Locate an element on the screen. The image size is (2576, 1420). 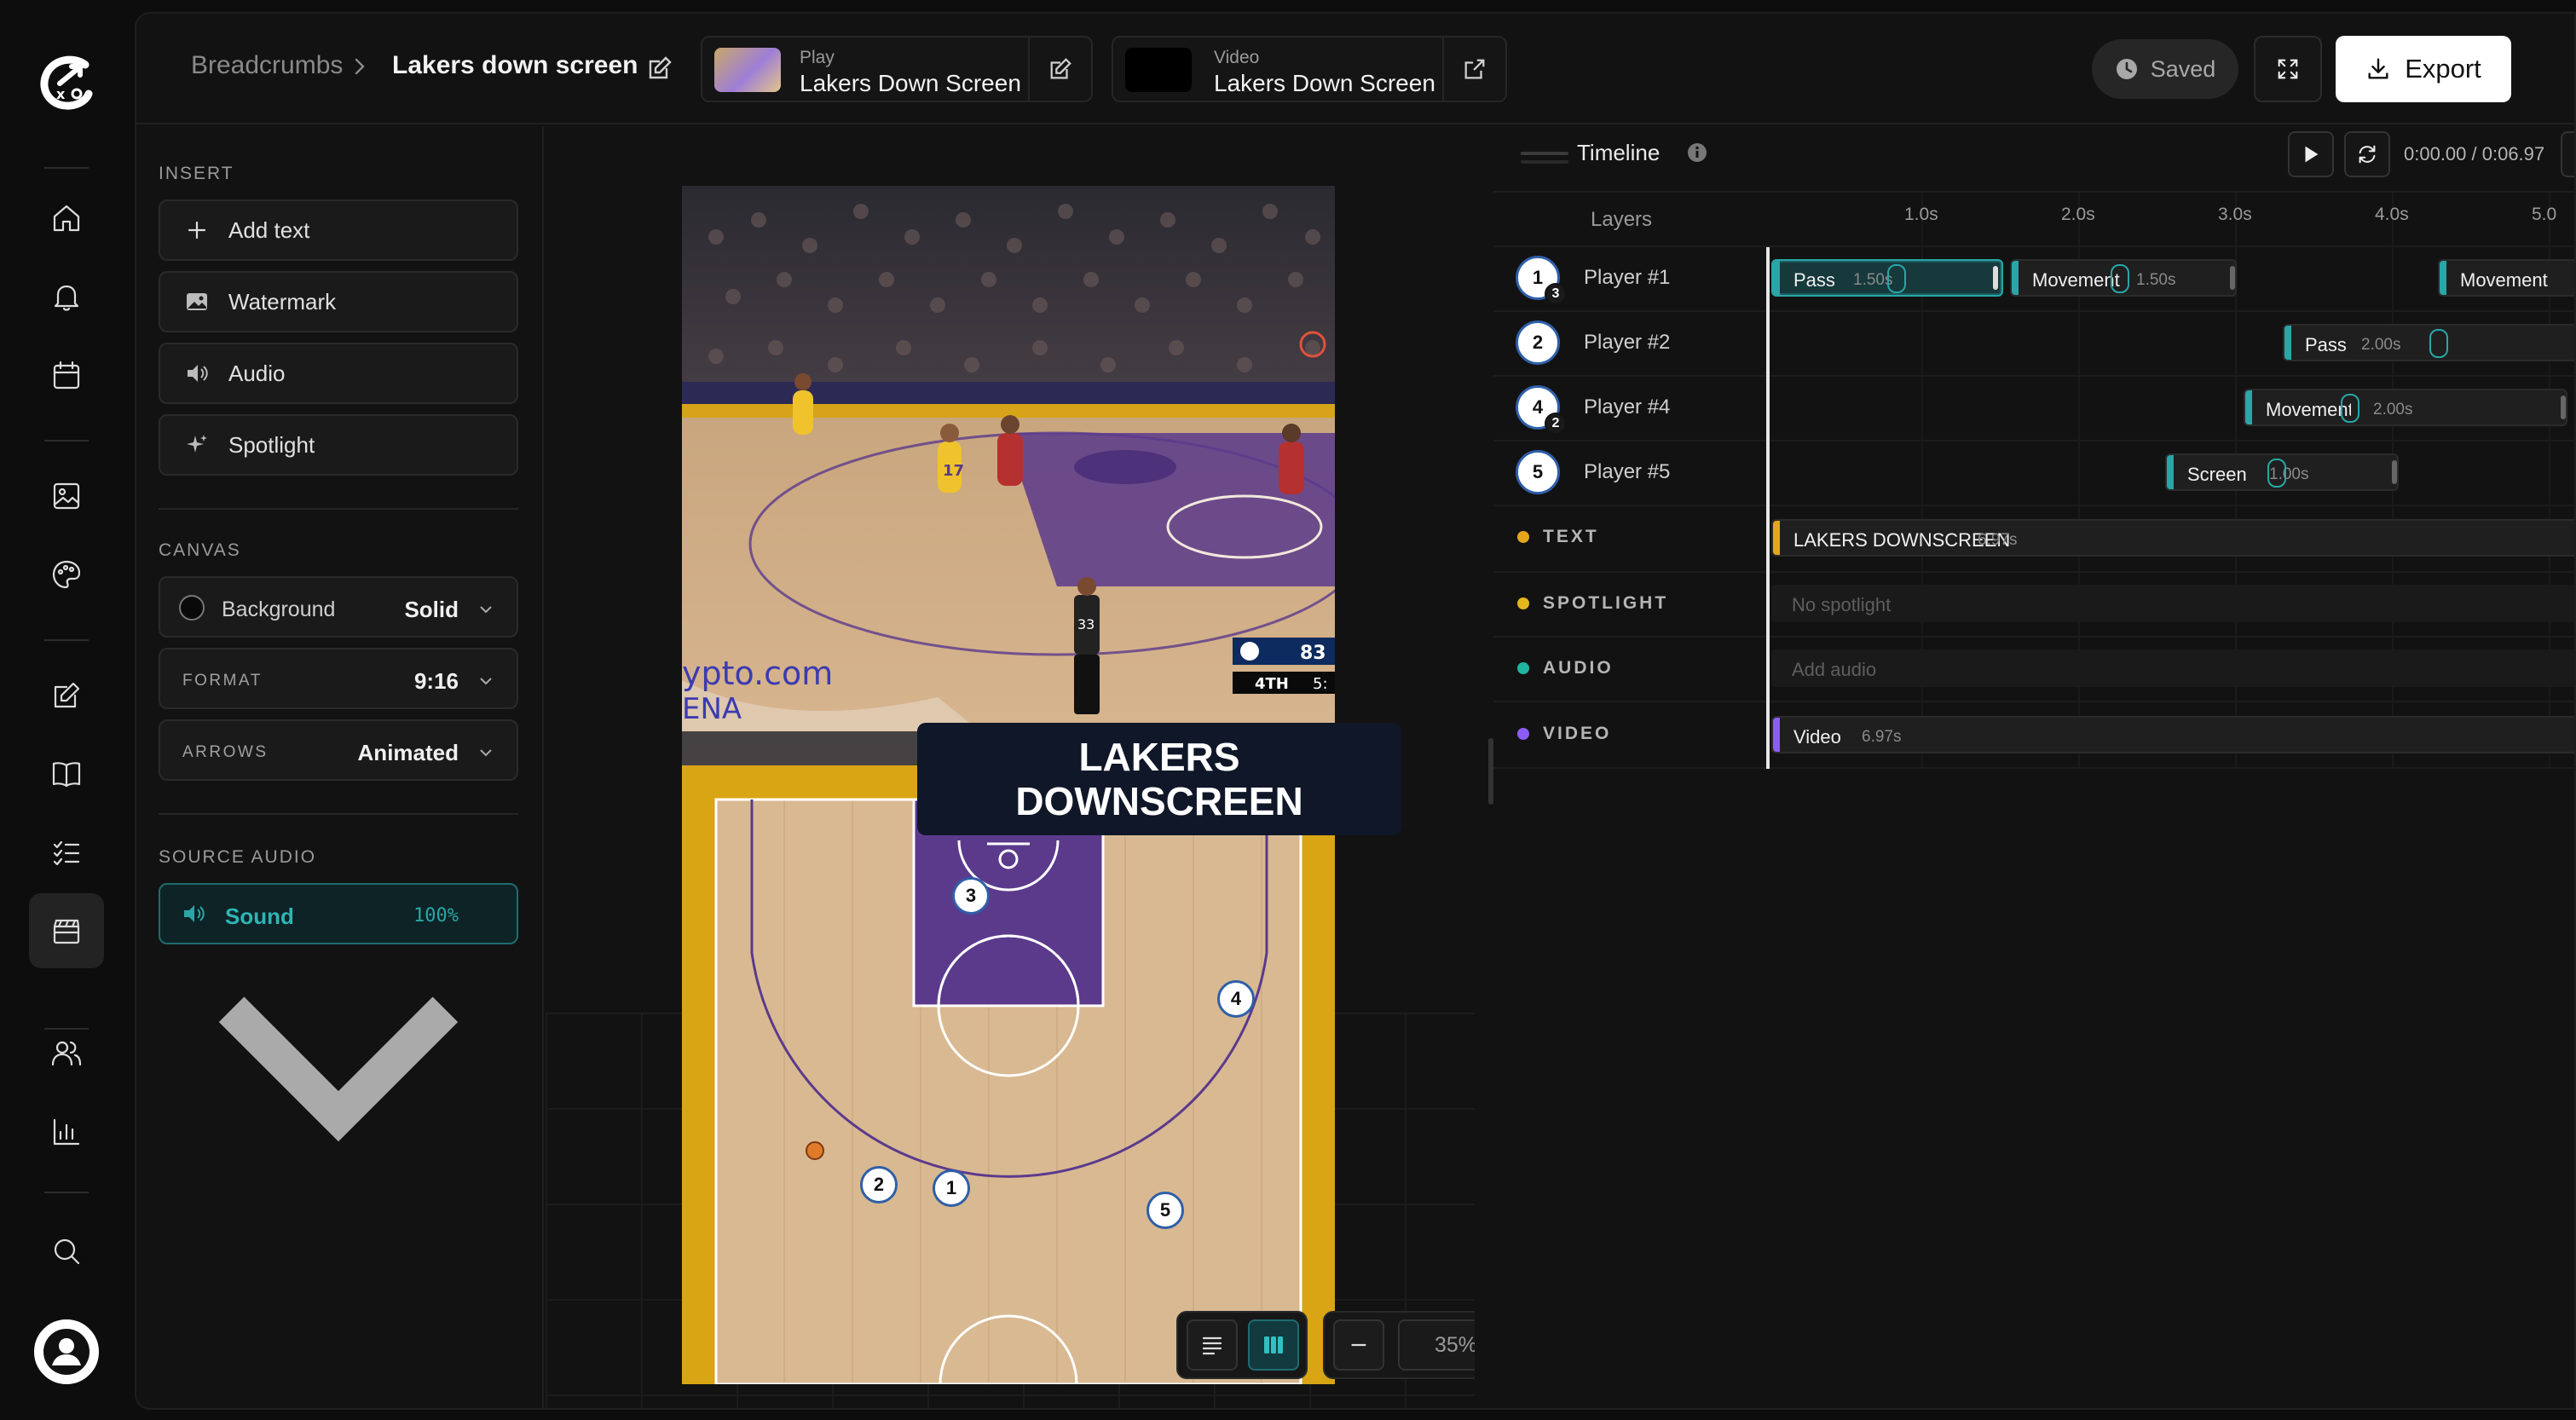
loop-button is located at coordinates (2367, 154).